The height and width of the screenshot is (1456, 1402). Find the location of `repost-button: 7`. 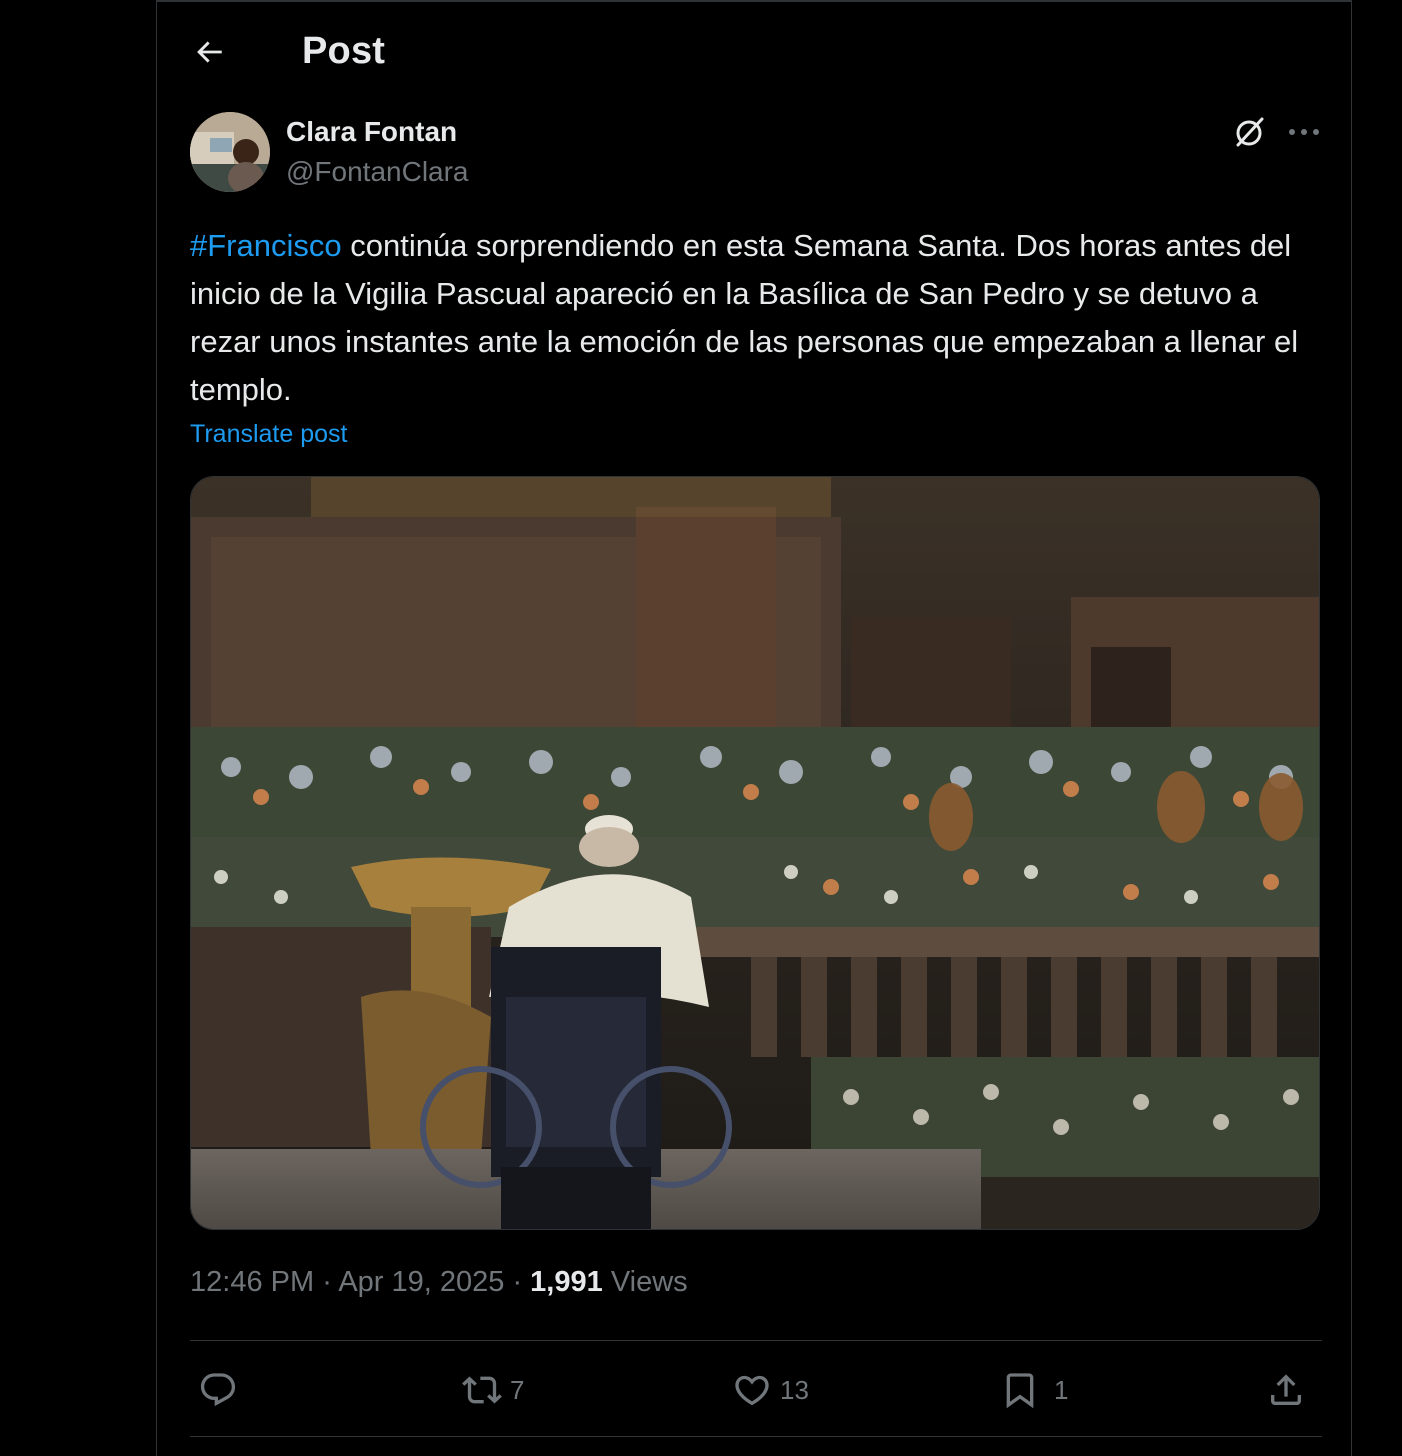

repost-button: 7 is located at coordinates (493, 1390).